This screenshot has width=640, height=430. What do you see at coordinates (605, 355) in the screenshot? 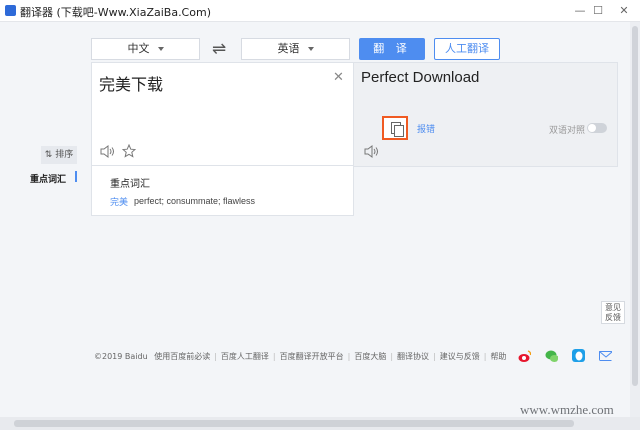
I see `mail-icon` at bounding box center [605, 355].